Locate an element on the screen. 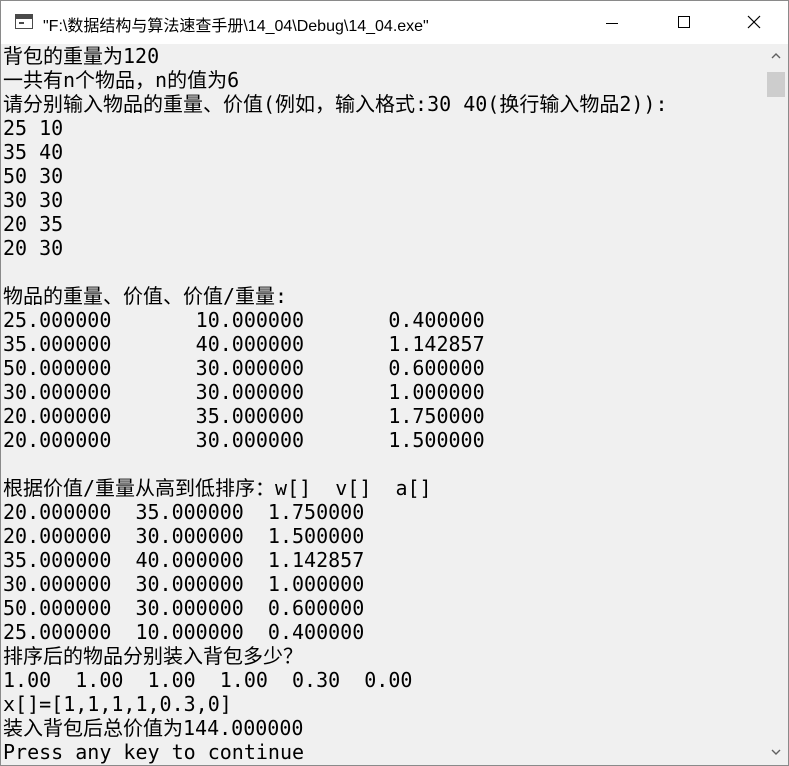 The image size is (789, 766). console-line: 装入背包后总价值为144.000000 is located at coordinates (153, 728).